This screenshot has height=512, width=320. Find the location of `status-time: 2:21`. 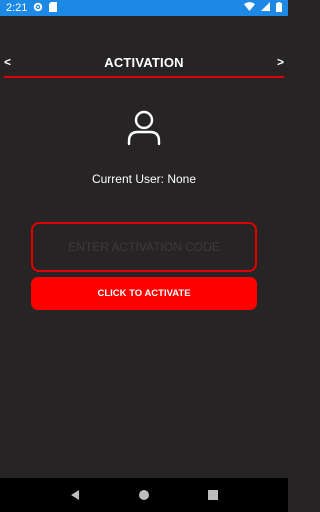

status-time: 2:21 is located at coordinates (17, 8).